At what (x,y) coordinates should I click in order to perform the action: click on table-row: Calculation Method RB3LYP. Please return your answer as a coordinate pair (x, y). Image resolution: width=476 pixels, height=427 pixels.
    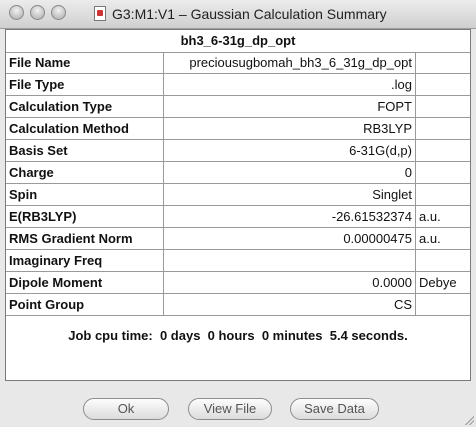
    Looking at the image, I should click on (238, 129).